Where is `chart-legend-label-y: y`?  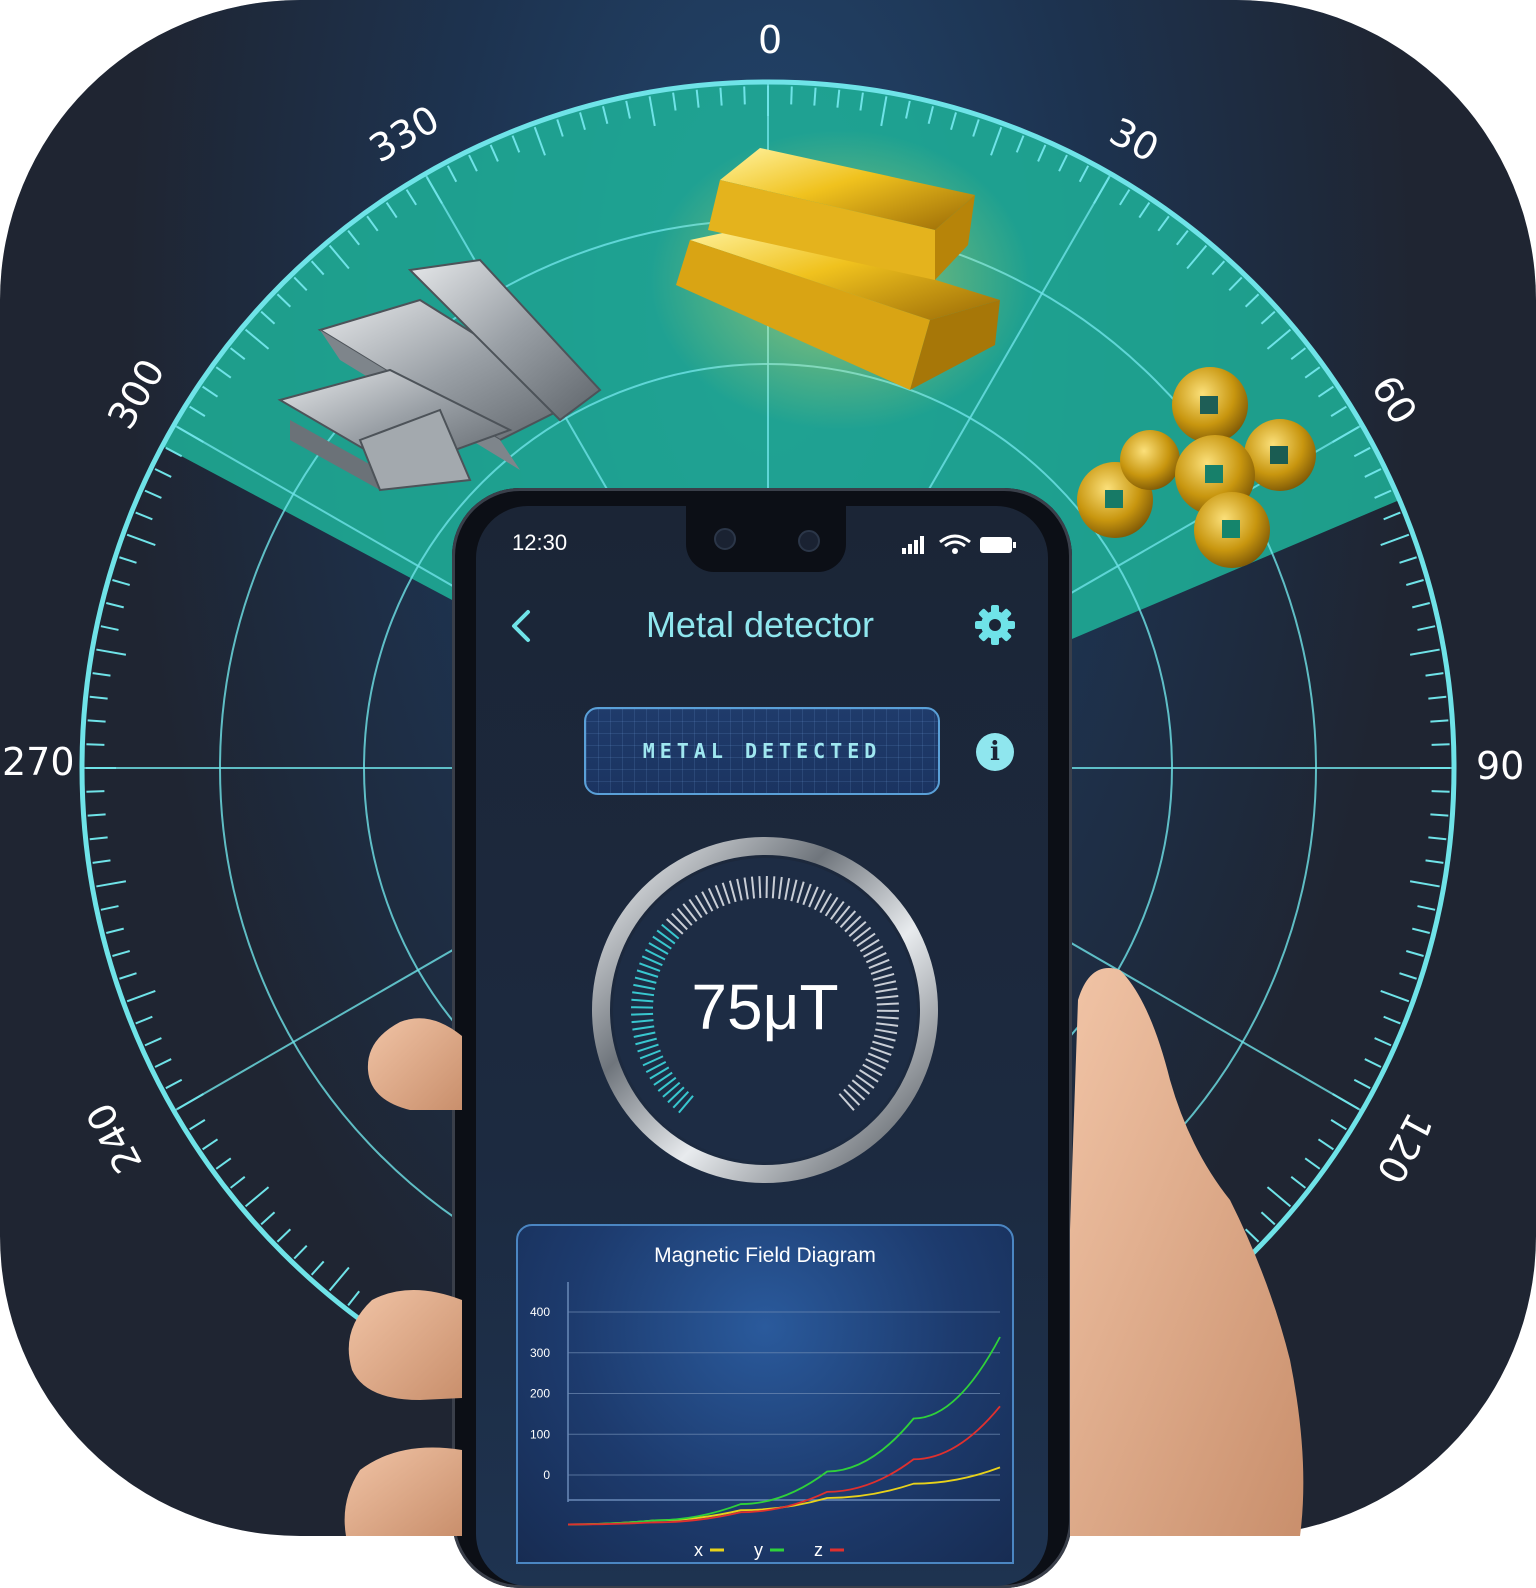
chart-legend-label-y: y is located at coordinates (758, 1550).